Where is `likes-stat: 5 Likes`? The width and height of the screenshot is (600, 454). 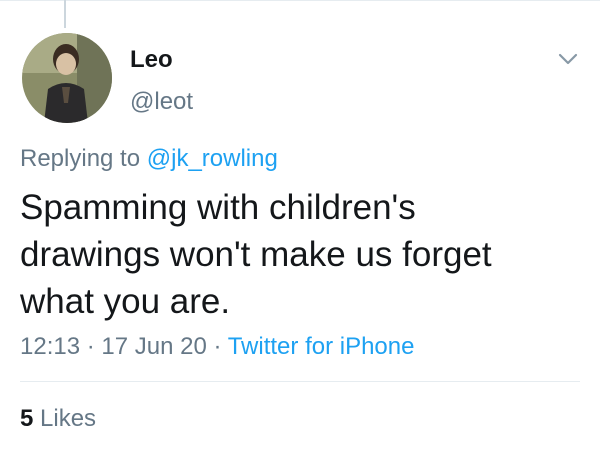
likes-stat: 5 Likes is located at coordinates (58, 419).